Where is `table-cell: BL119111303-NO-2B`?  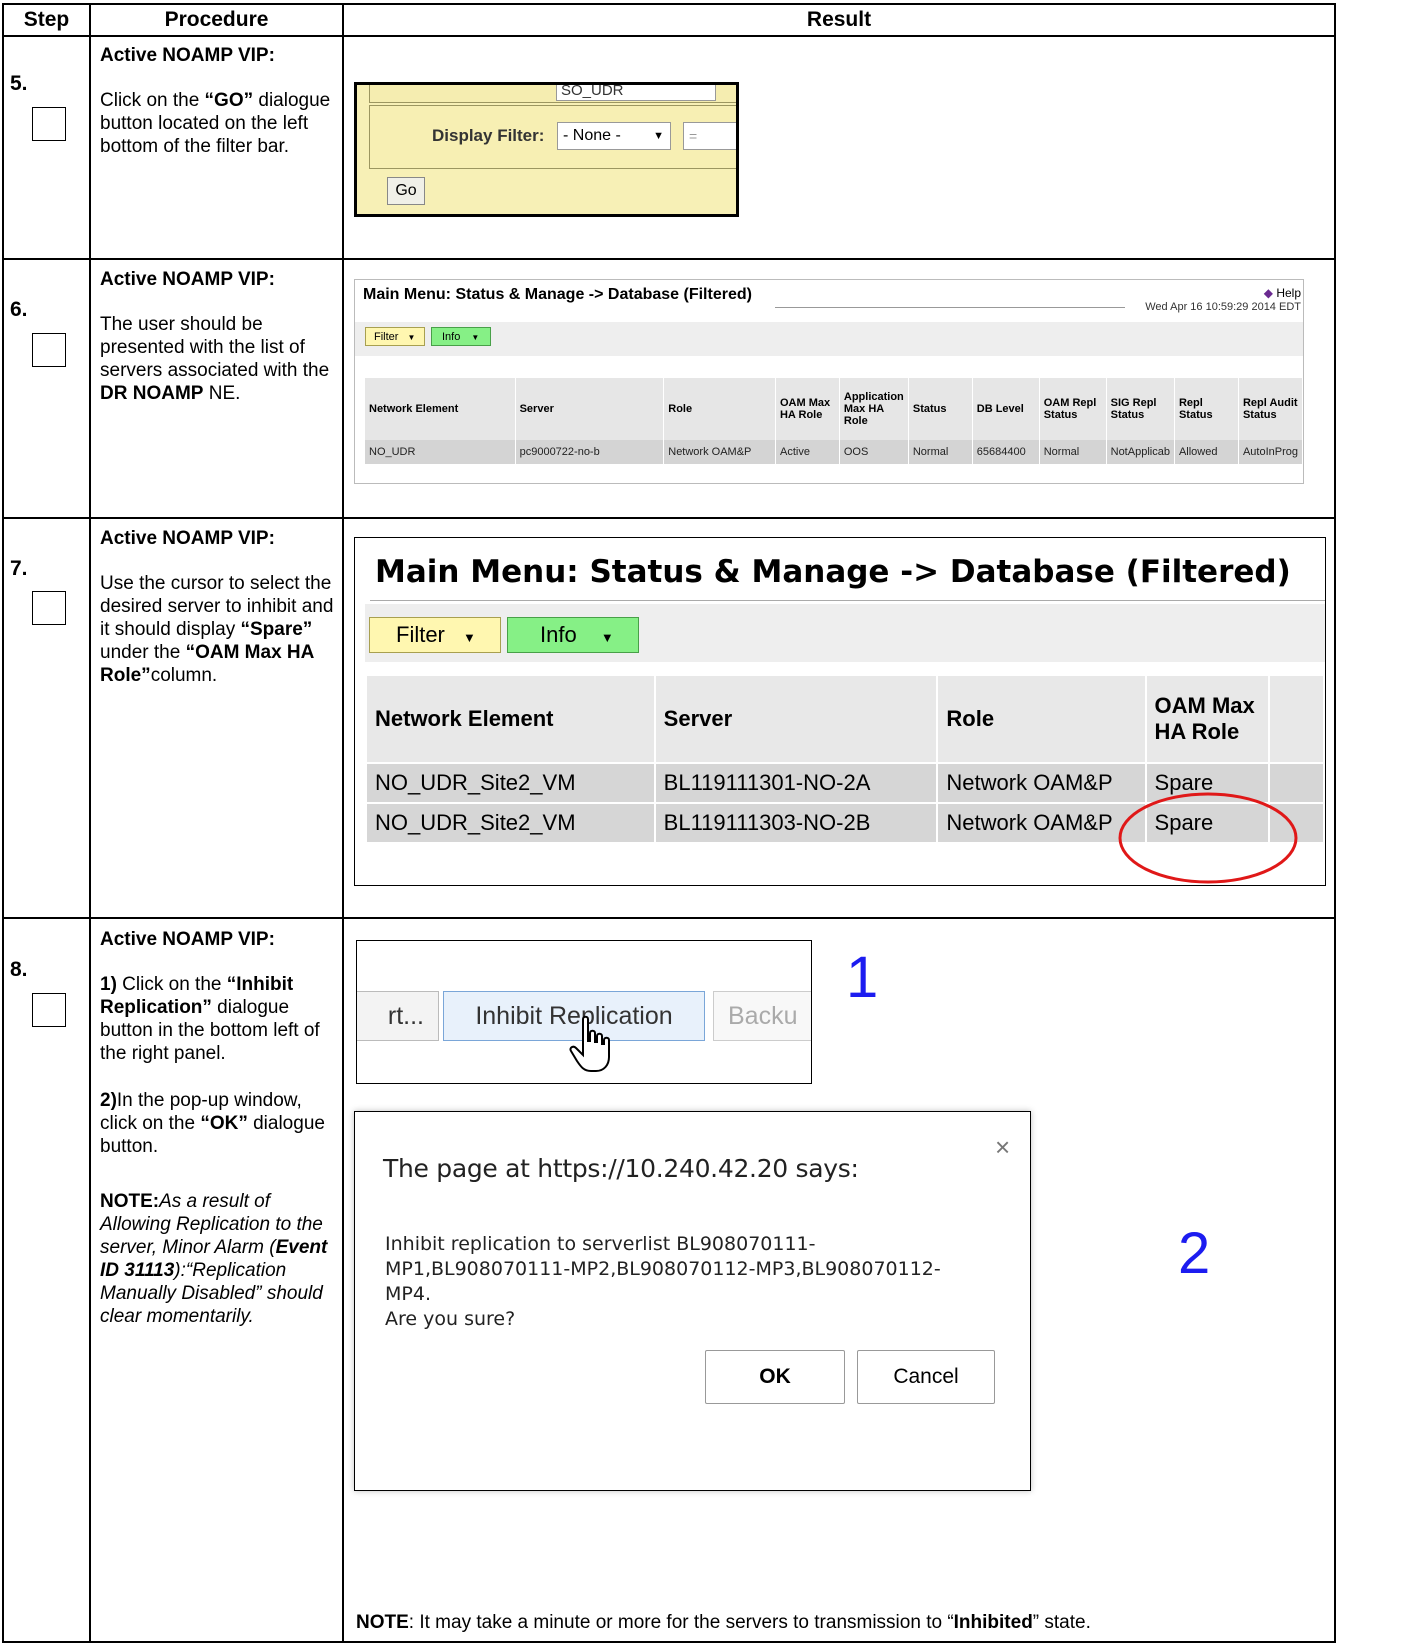
table-cell: BL119111303-NO-2B is located at coordinates (796, 822).